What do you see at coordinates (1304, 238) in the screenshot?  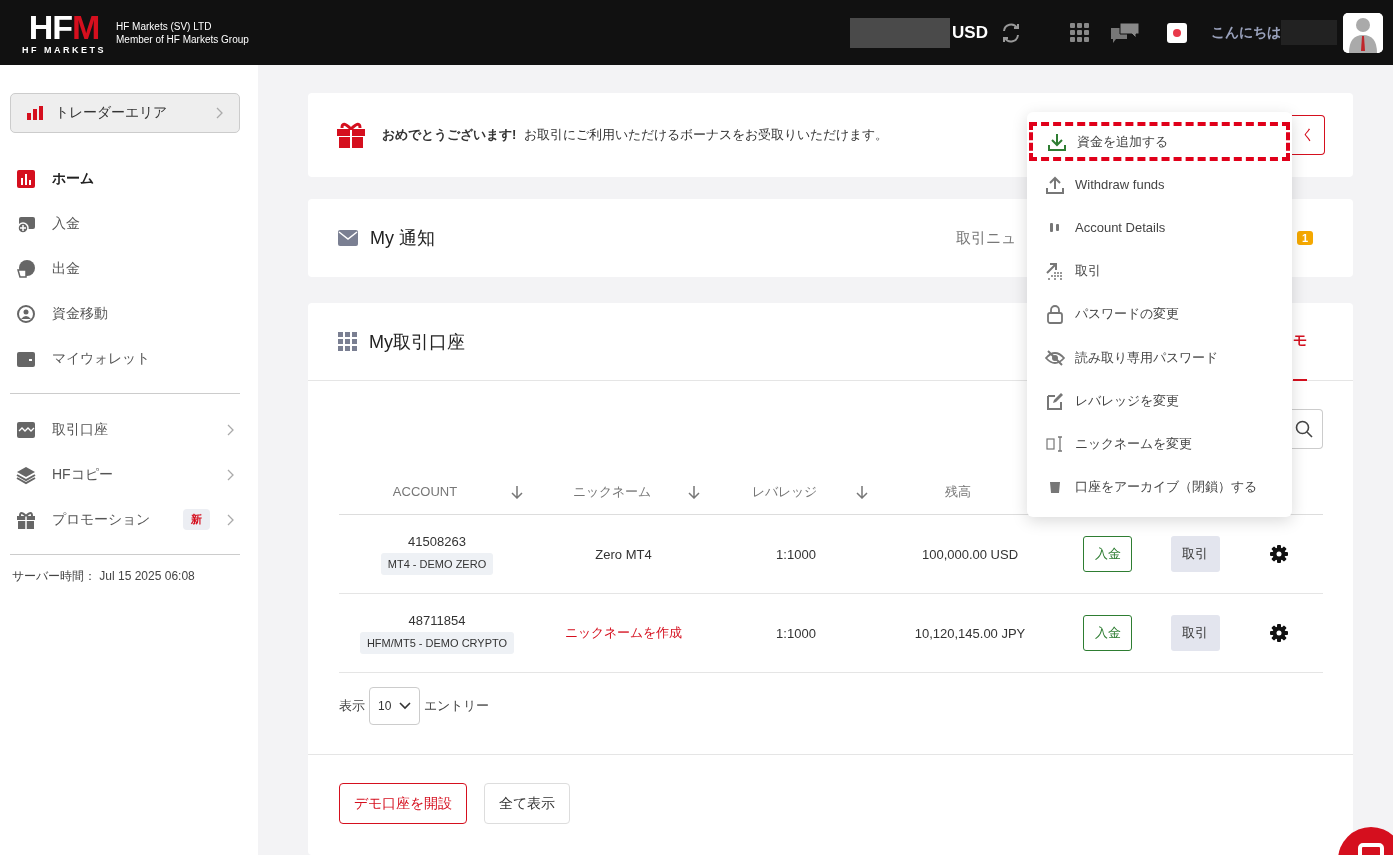 I see `count-badge: 1` at bounding box center [1304, 238].